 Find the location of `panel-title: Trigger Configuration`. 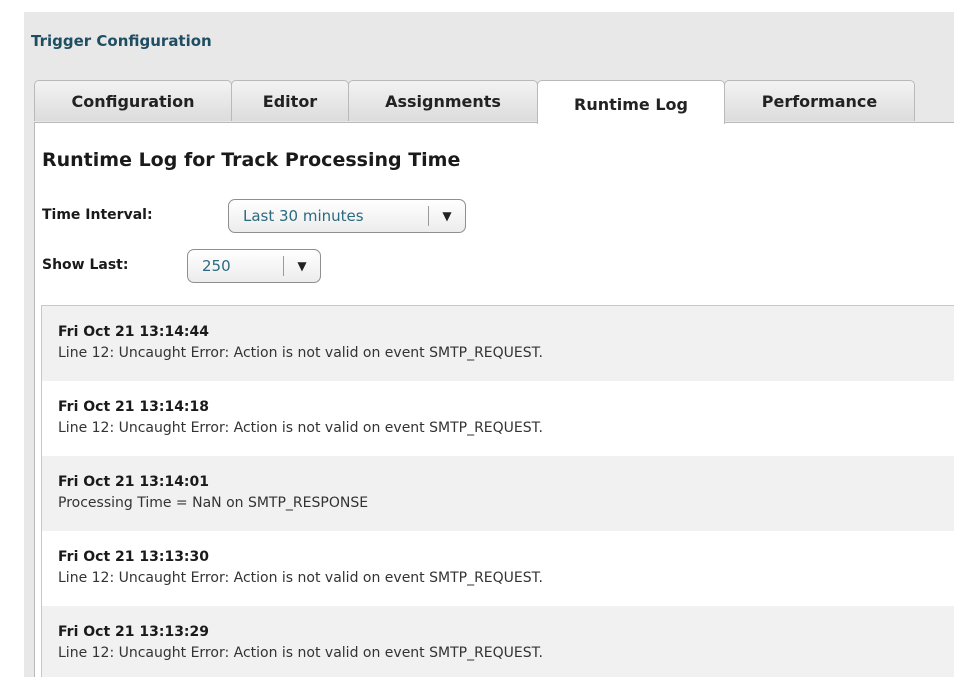

panel-title: Trigger Configuration is located at coordinates (121, 41).